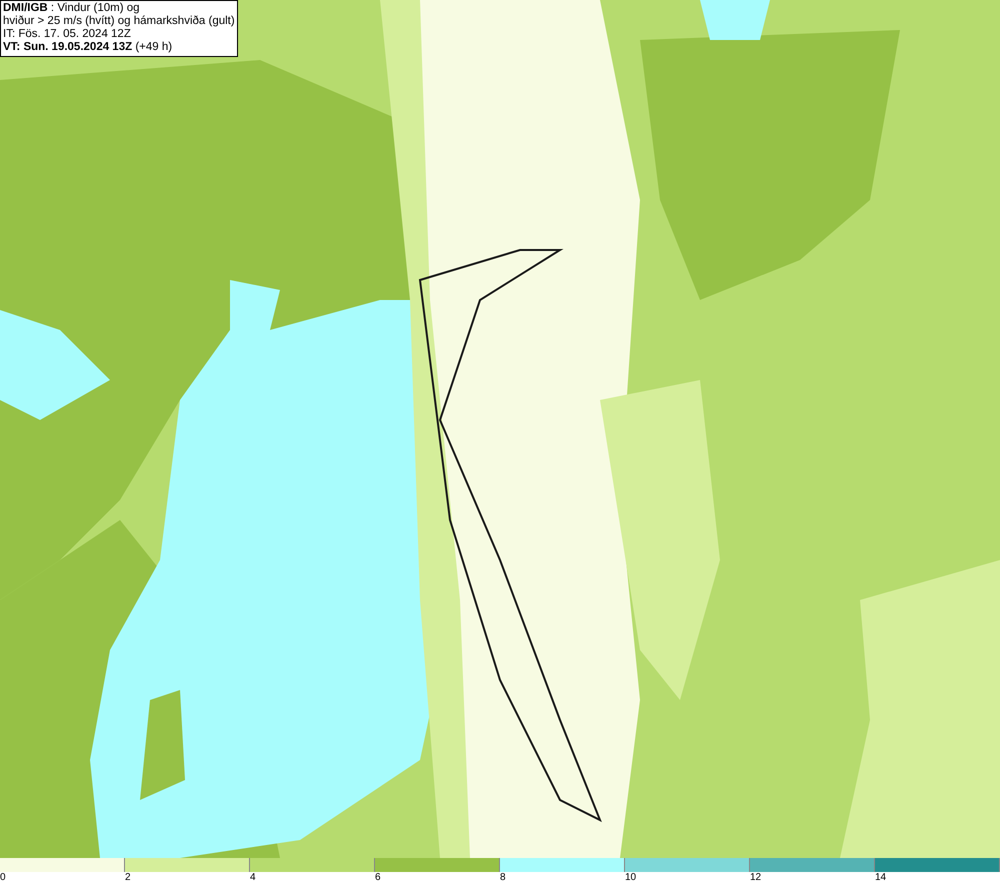  I want to click on legend-label: 0, so click(3, 878).